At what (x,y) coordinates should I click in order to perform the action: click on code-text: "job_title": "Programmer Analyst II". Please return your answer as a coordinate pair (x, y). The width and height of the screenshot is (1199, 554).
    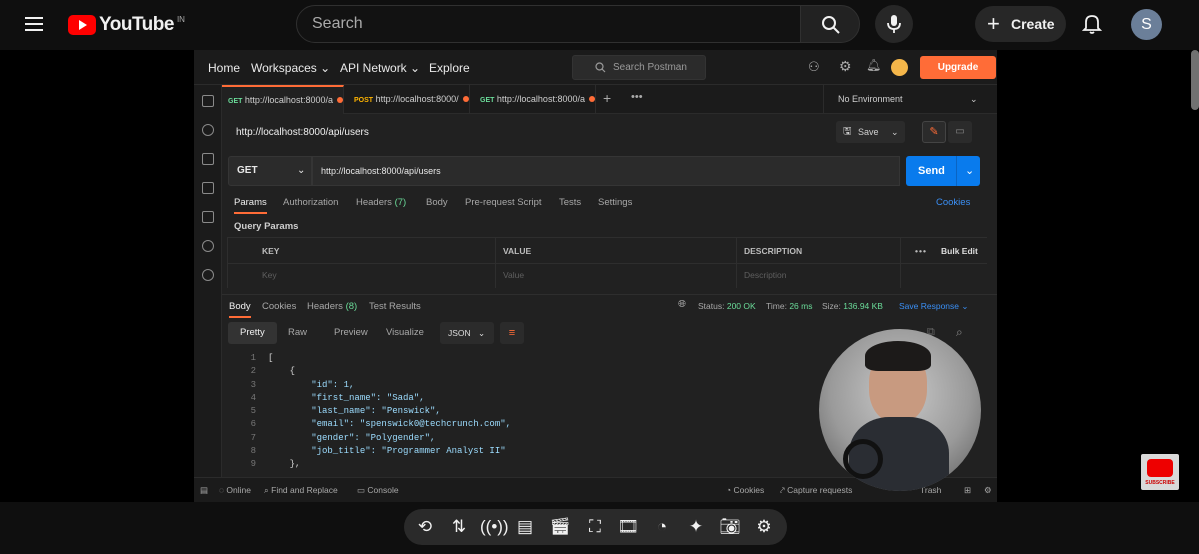
    Looking at the image, I should click on (387, 451).